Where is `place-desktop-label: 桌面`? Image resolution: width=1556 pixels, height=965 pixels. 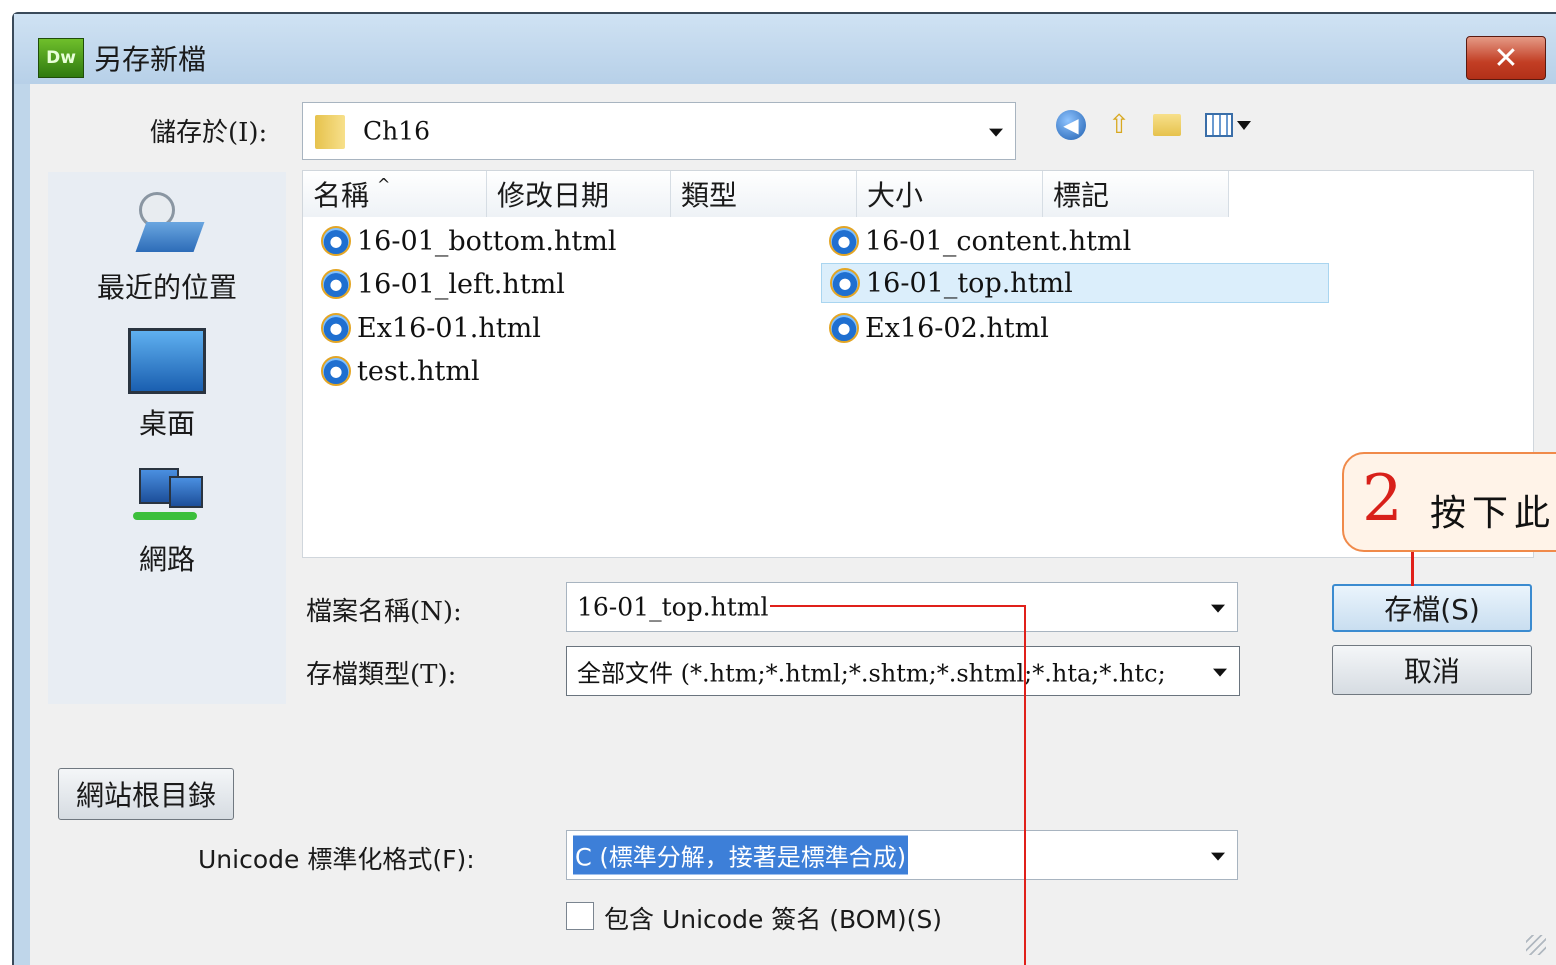
place-desktop-label: 桌面 is located at coordinates (166, 423).